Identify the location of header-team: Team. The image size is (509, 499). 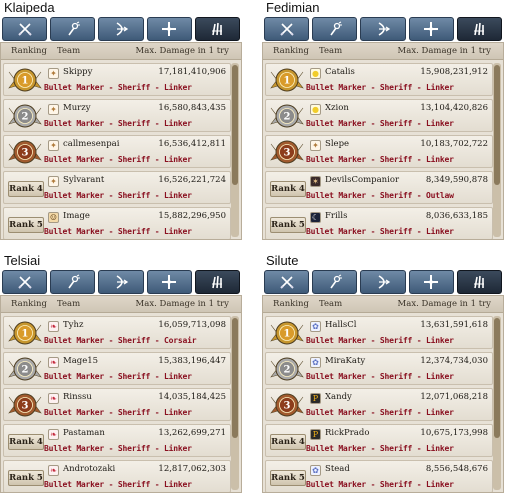
(331, 51).